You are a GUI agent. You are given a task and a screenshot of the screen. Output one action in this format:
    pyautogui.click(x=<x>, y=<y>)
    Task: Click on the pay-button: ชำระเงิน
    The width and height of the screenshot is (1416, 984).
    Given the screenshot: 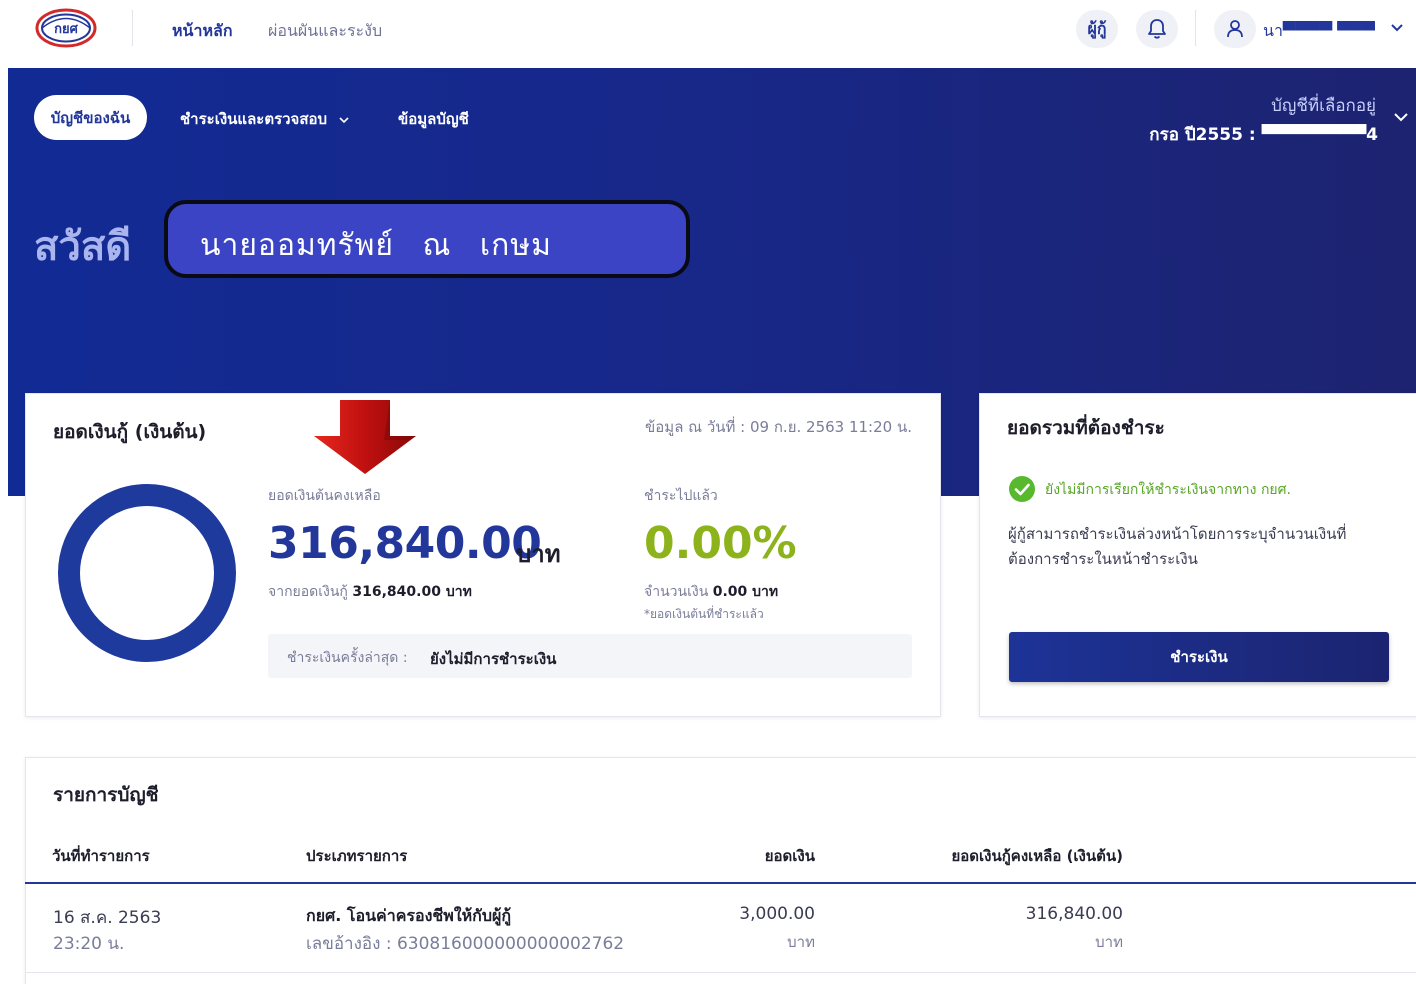 What is the action you would take?
    pyautogui.click(x=1199, y=657)
    